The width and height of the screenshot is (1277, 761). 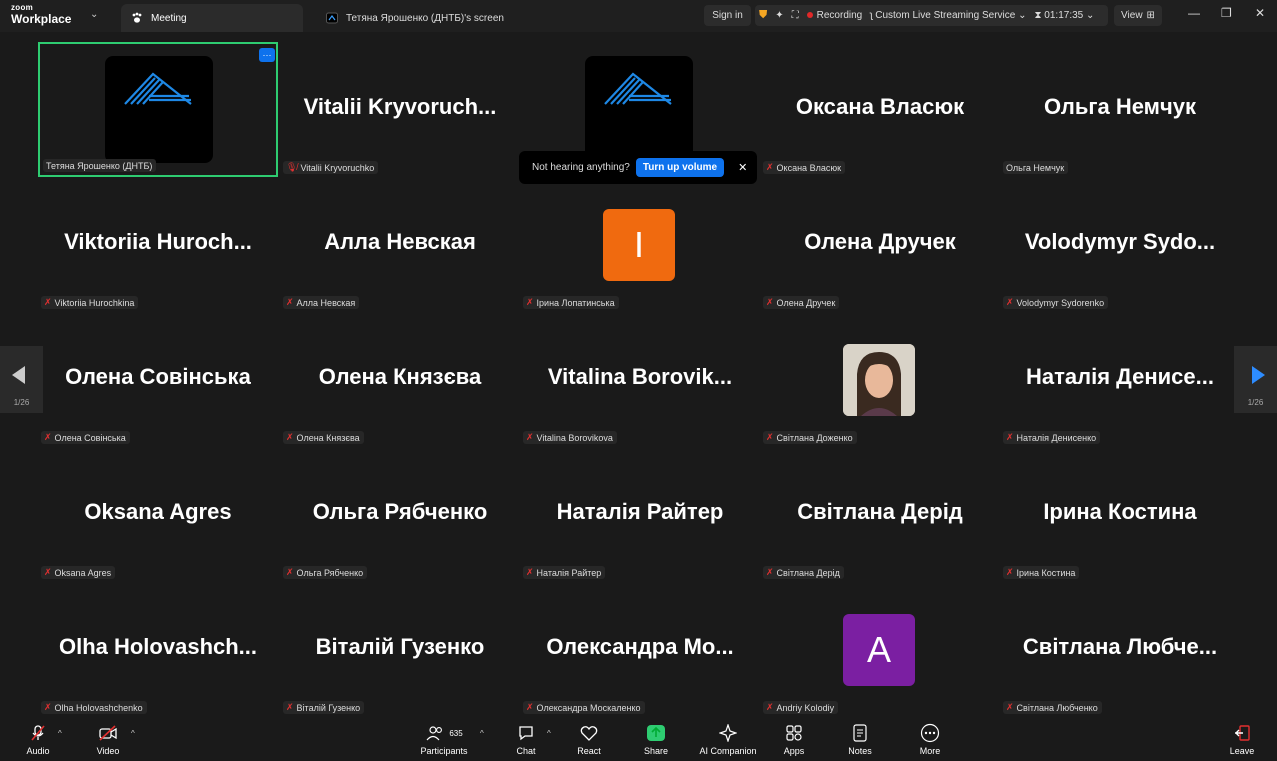 What do you see at coordinates (880, 106) in the screenshot?
I see `participant-display-name: Оксана Власюк` at bounding box center [880, 106].